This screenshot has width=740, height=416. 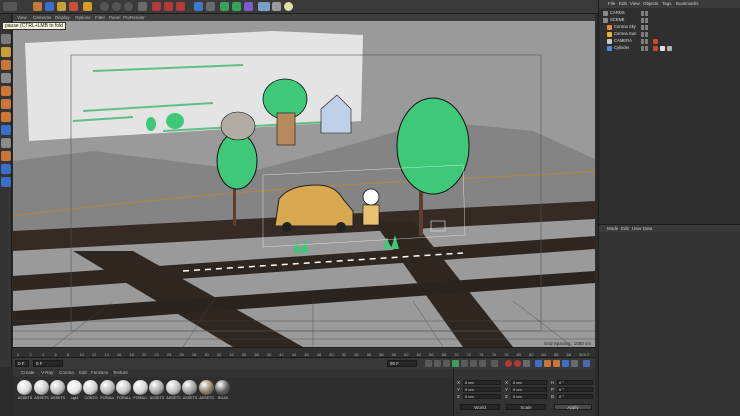 What do you see at coordinates (6, 65) in the screenshot?
I see `texture-mode-icon` at bounding box center [6, 65].